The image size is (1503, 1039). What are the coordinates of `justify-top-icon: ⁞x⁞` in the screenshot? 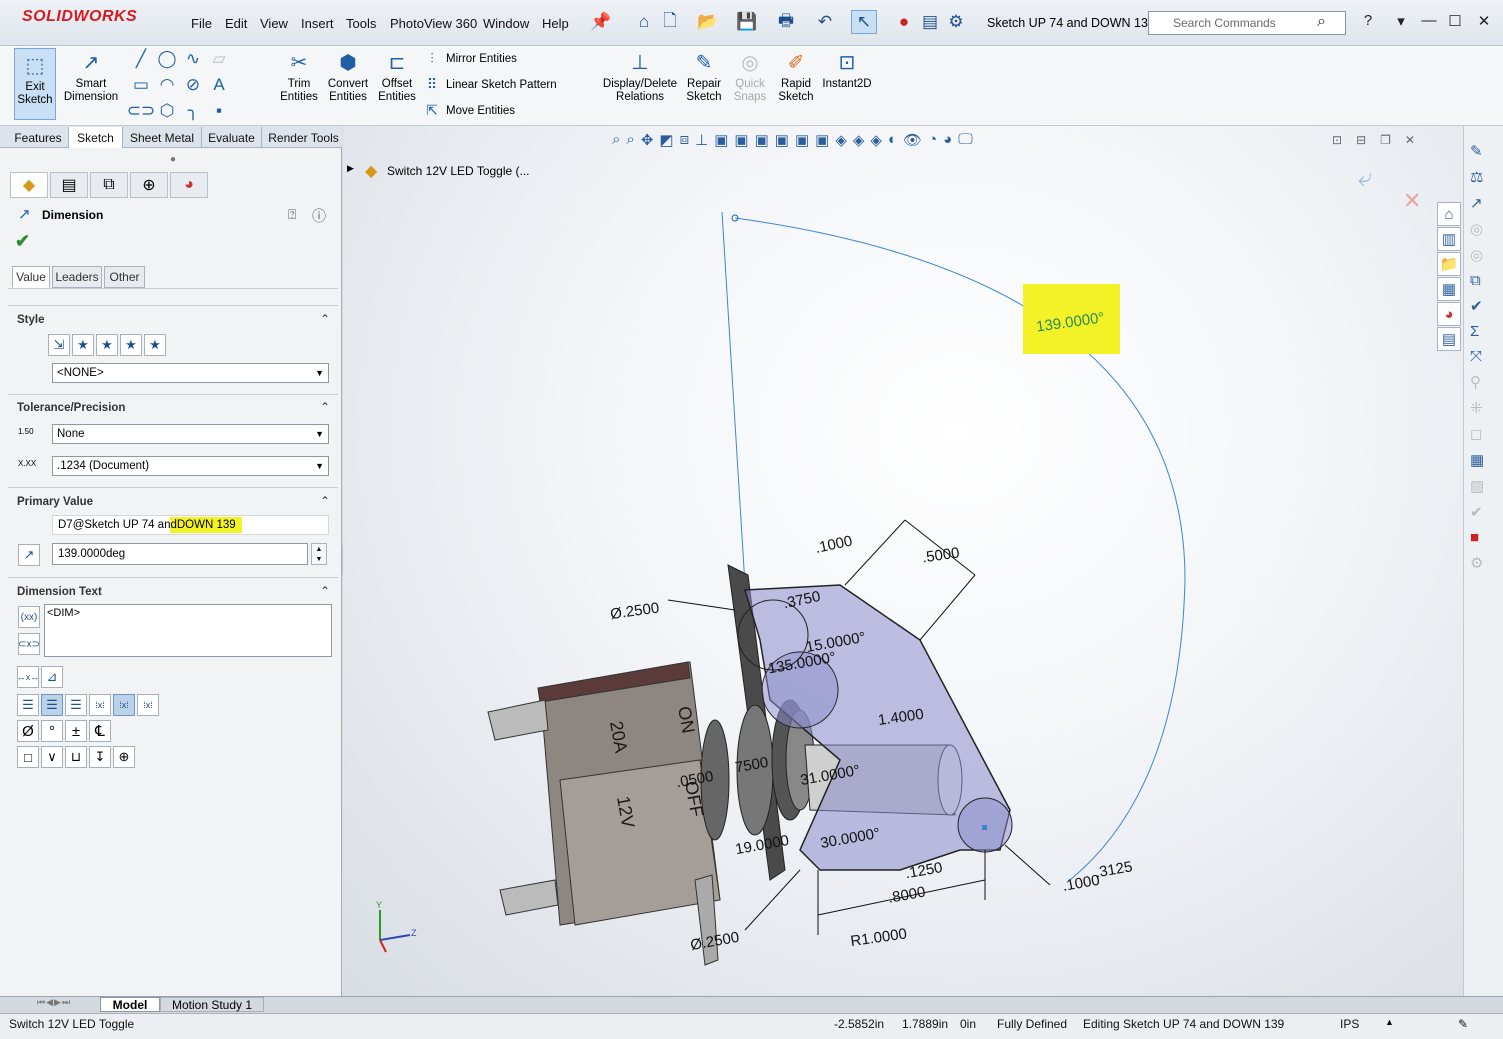 It's located at (100, 705).